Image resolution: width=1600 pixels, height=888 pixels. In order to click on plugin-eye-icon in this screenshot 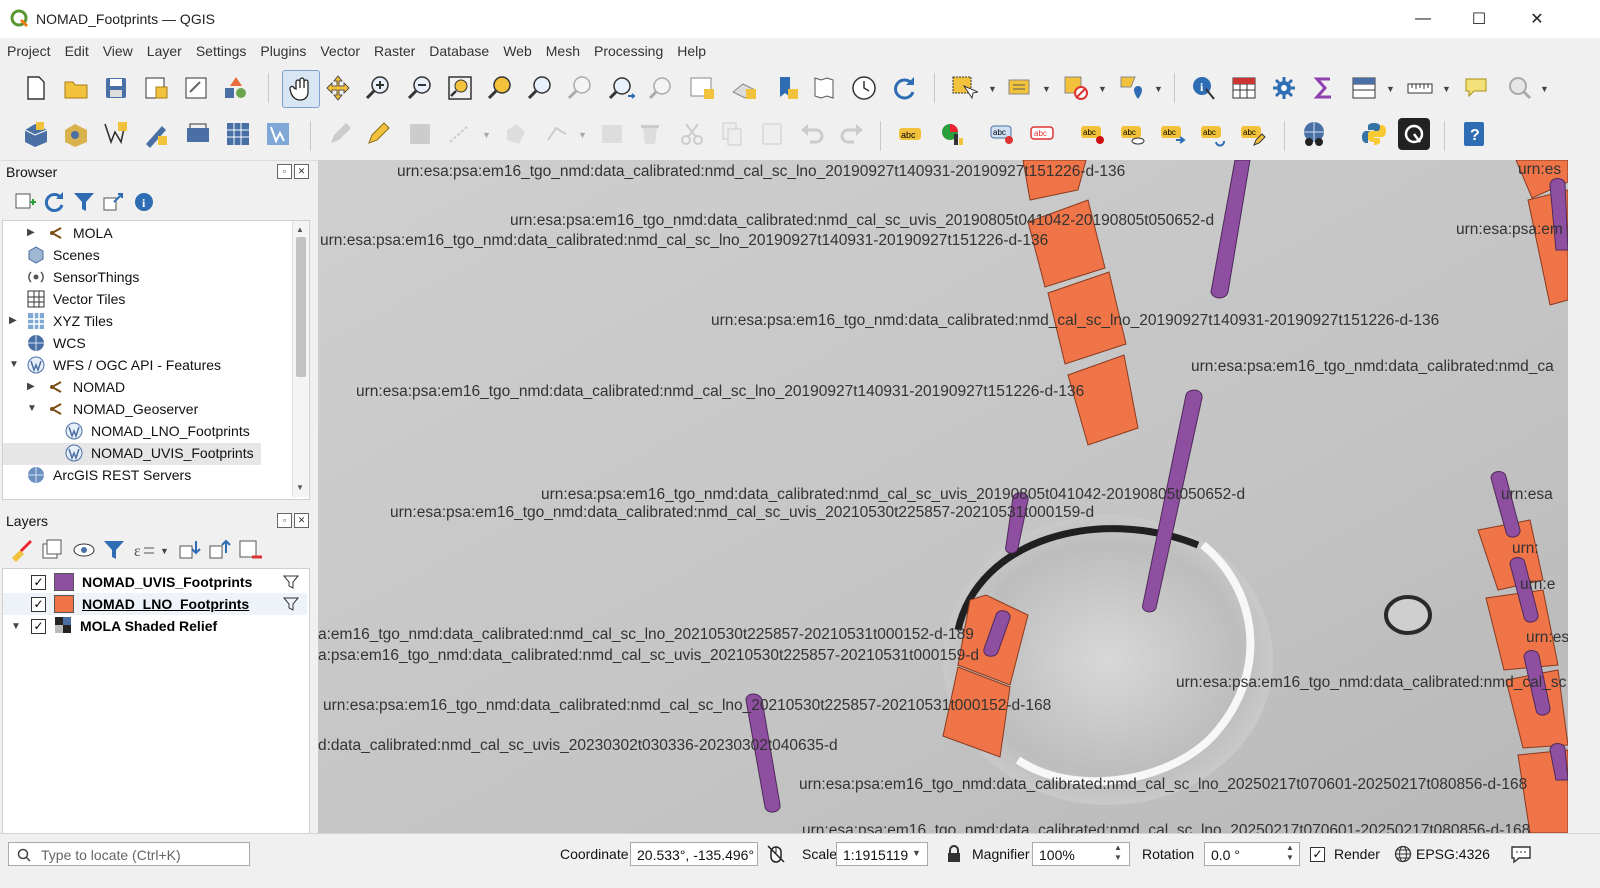, I will do `click(1414, 134)`.